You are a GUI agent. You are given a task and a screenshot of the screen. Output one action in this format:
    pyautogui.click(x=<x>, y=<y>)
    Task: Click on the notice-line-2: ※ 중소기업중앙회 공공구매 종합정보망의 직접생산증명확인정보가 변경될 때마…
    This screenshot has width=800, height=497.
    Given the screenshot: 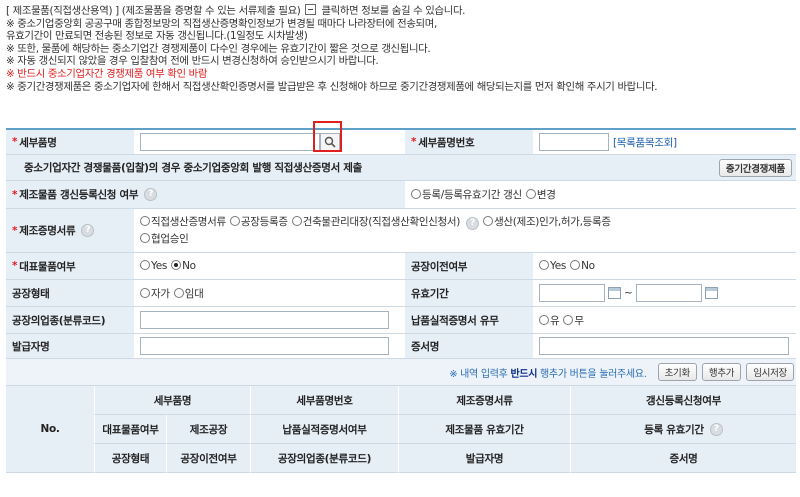 What is the action you would take?
    pyautogui.click(x=221, y=23)
    